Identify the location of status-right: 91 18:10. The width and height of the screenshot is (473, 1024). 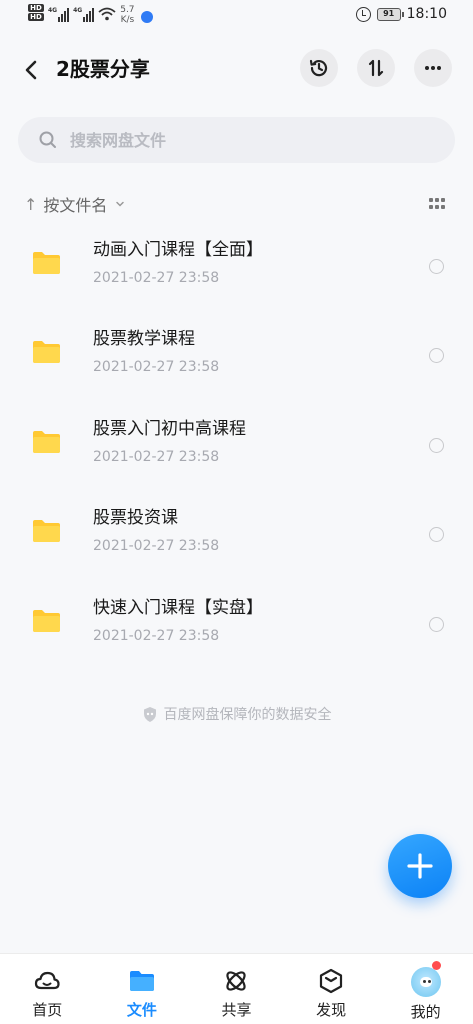
(401, 14).